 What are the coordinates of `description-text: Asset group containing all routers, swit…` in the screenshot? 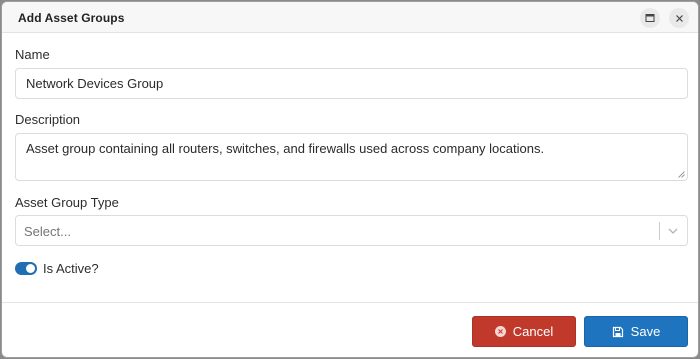 It's located at (285, 148).